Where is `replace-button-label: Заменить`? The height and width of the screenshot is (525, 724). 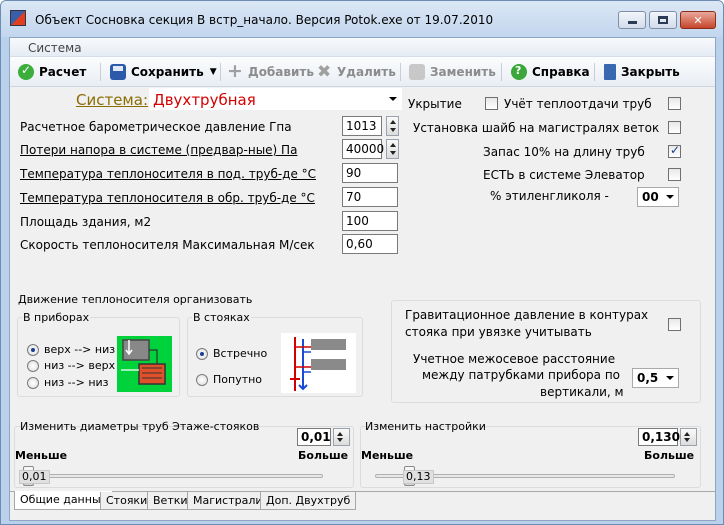
replace-button-label: Заменить is located at coordinates (463, 72).